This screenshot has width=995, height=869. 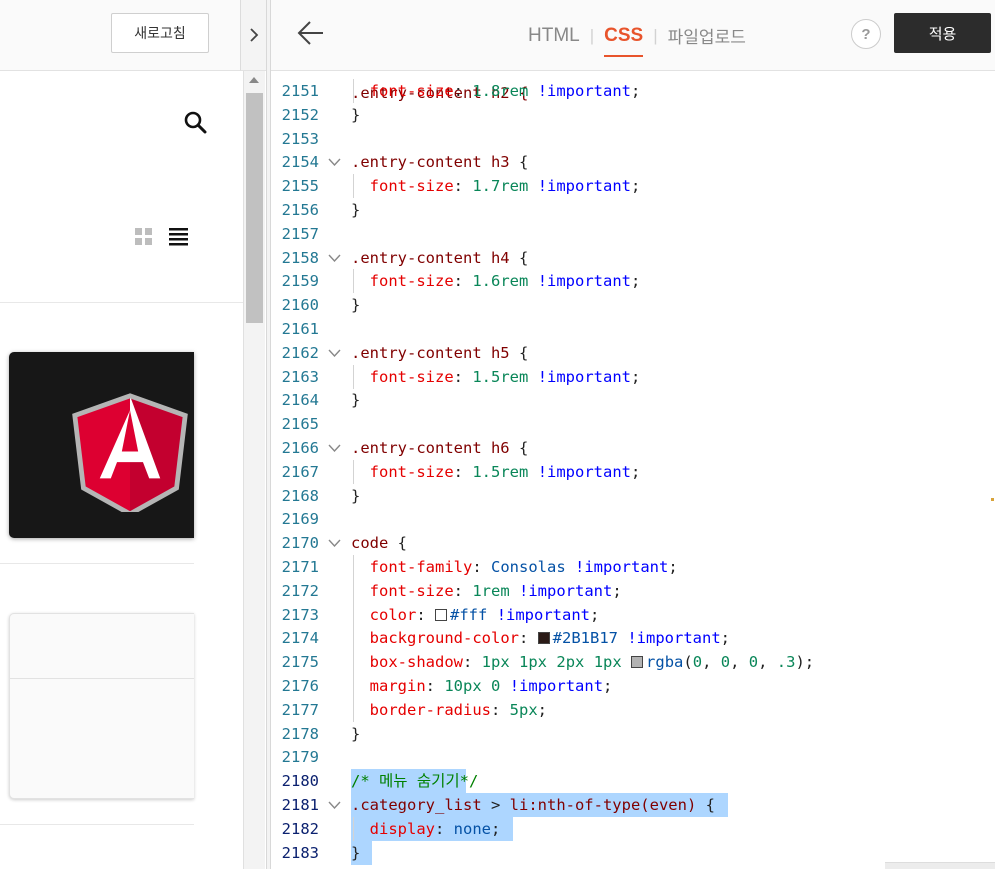 I want to click on code-text: .entry-content h3 {, so click(x=439, y=162).